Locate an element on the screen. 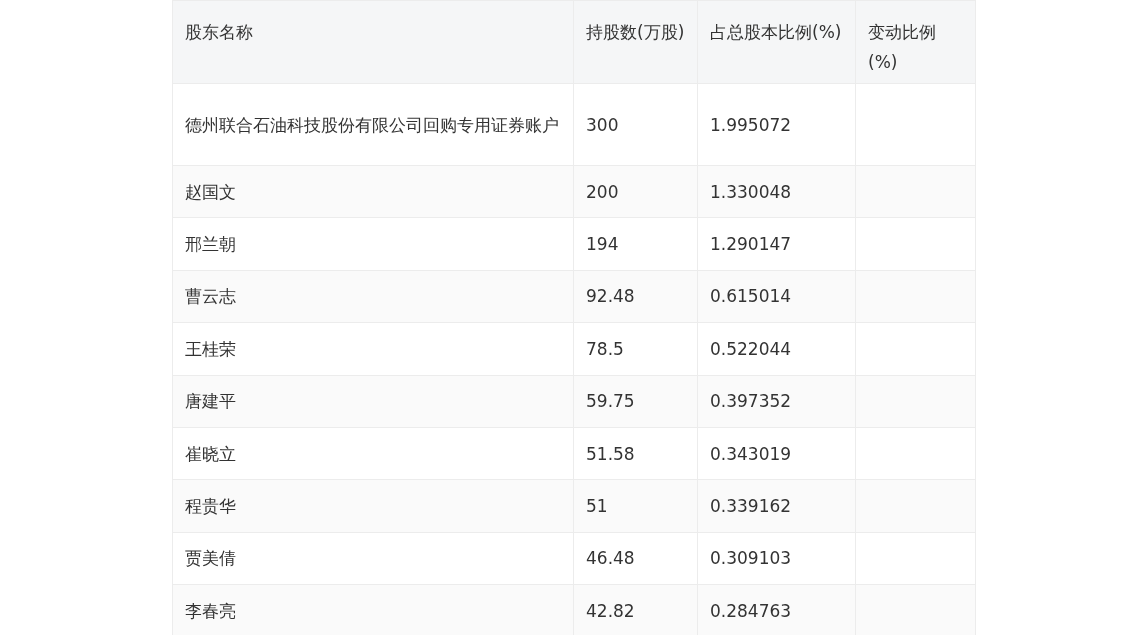 The height and width of the screenshot is (635, 1147). table-cell: 200 is located at coordinates (602, 191).